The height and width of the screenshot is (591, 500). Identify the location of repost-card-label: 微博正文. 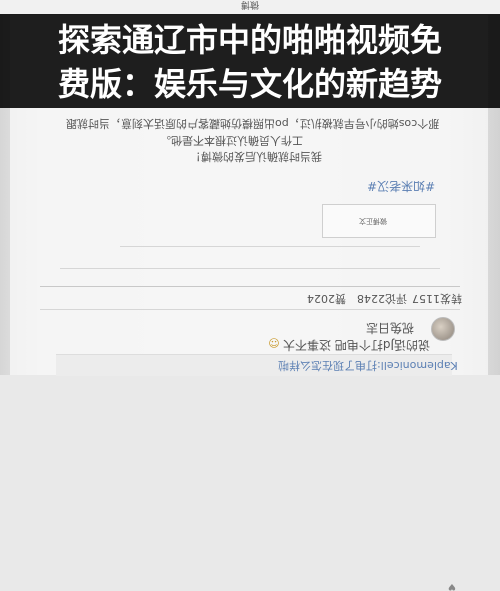
(373, 221).